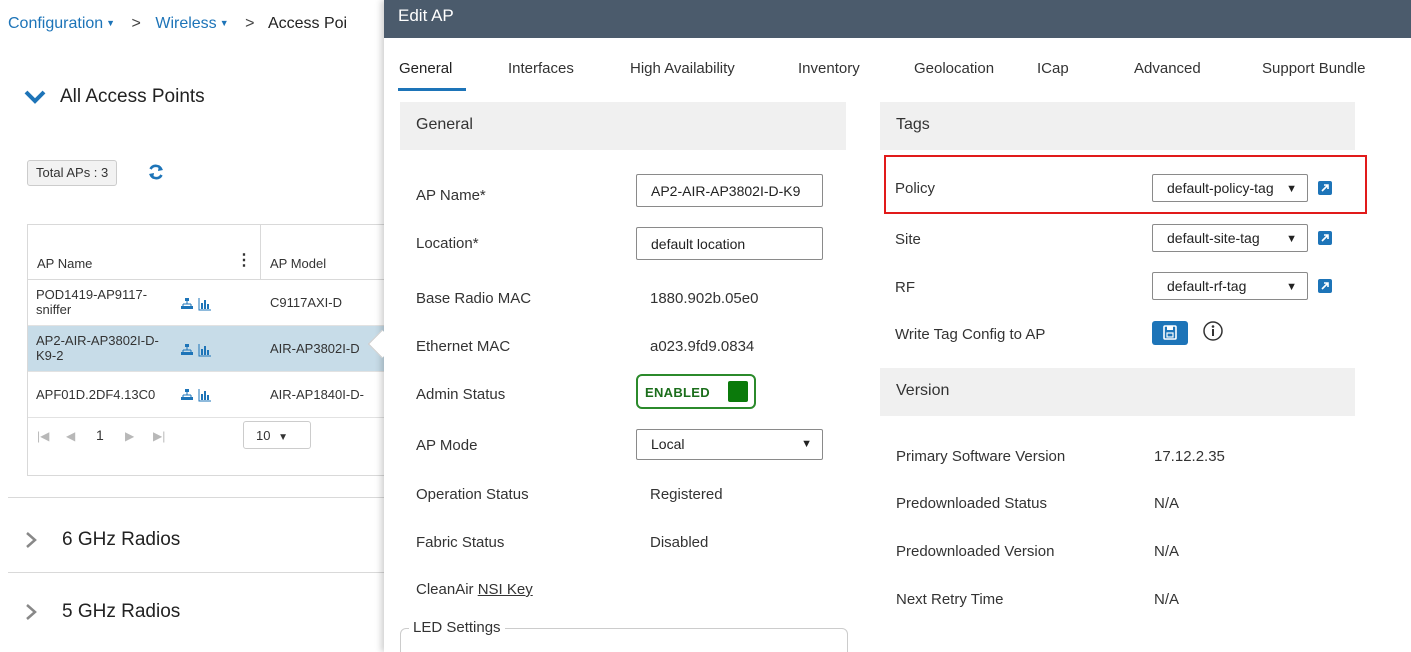  Describe the element at coordinates (129, 436) in the screenshot. I see `next-page-icon: ▶` at that location.